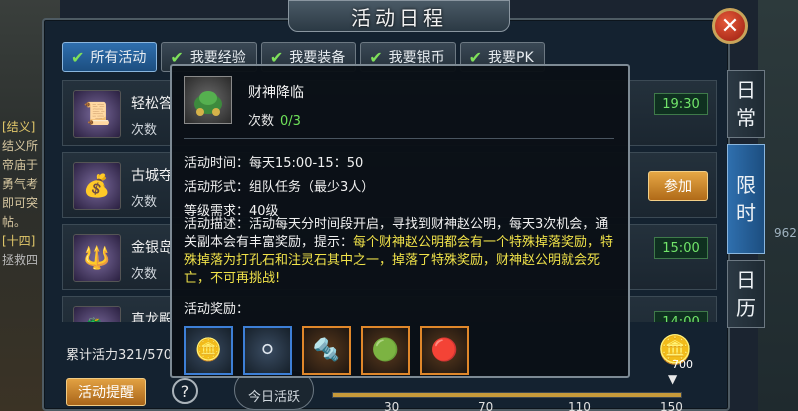 This screenshot has width=798, height=411. I want to click on chat-line: 帝庙于, so click(20, 165).